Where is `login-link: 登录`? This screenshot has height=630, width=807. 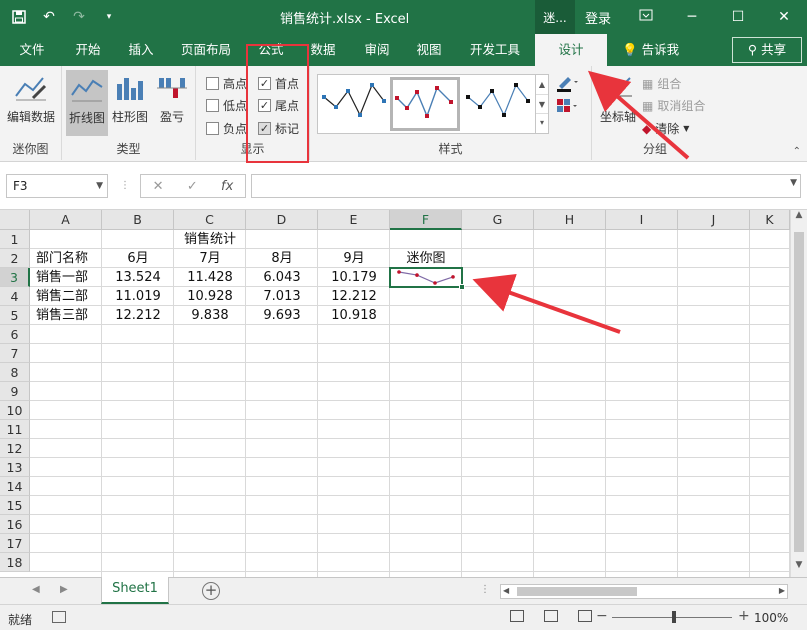 login-link: 登录 is located at coordinates (598, 17).